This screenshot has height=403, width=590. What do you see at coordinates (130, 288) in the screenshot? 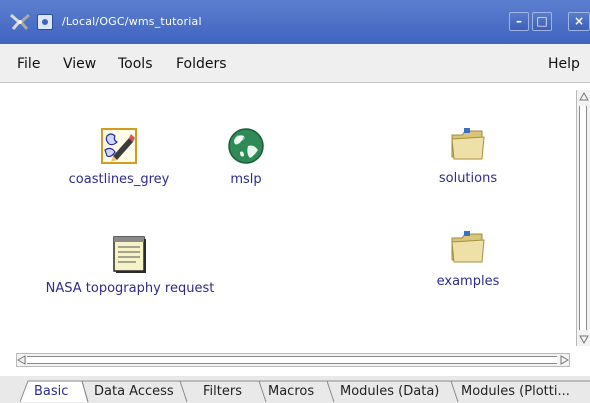
I see `icon-label: NASA topography request` at bounding box center [130, 288].